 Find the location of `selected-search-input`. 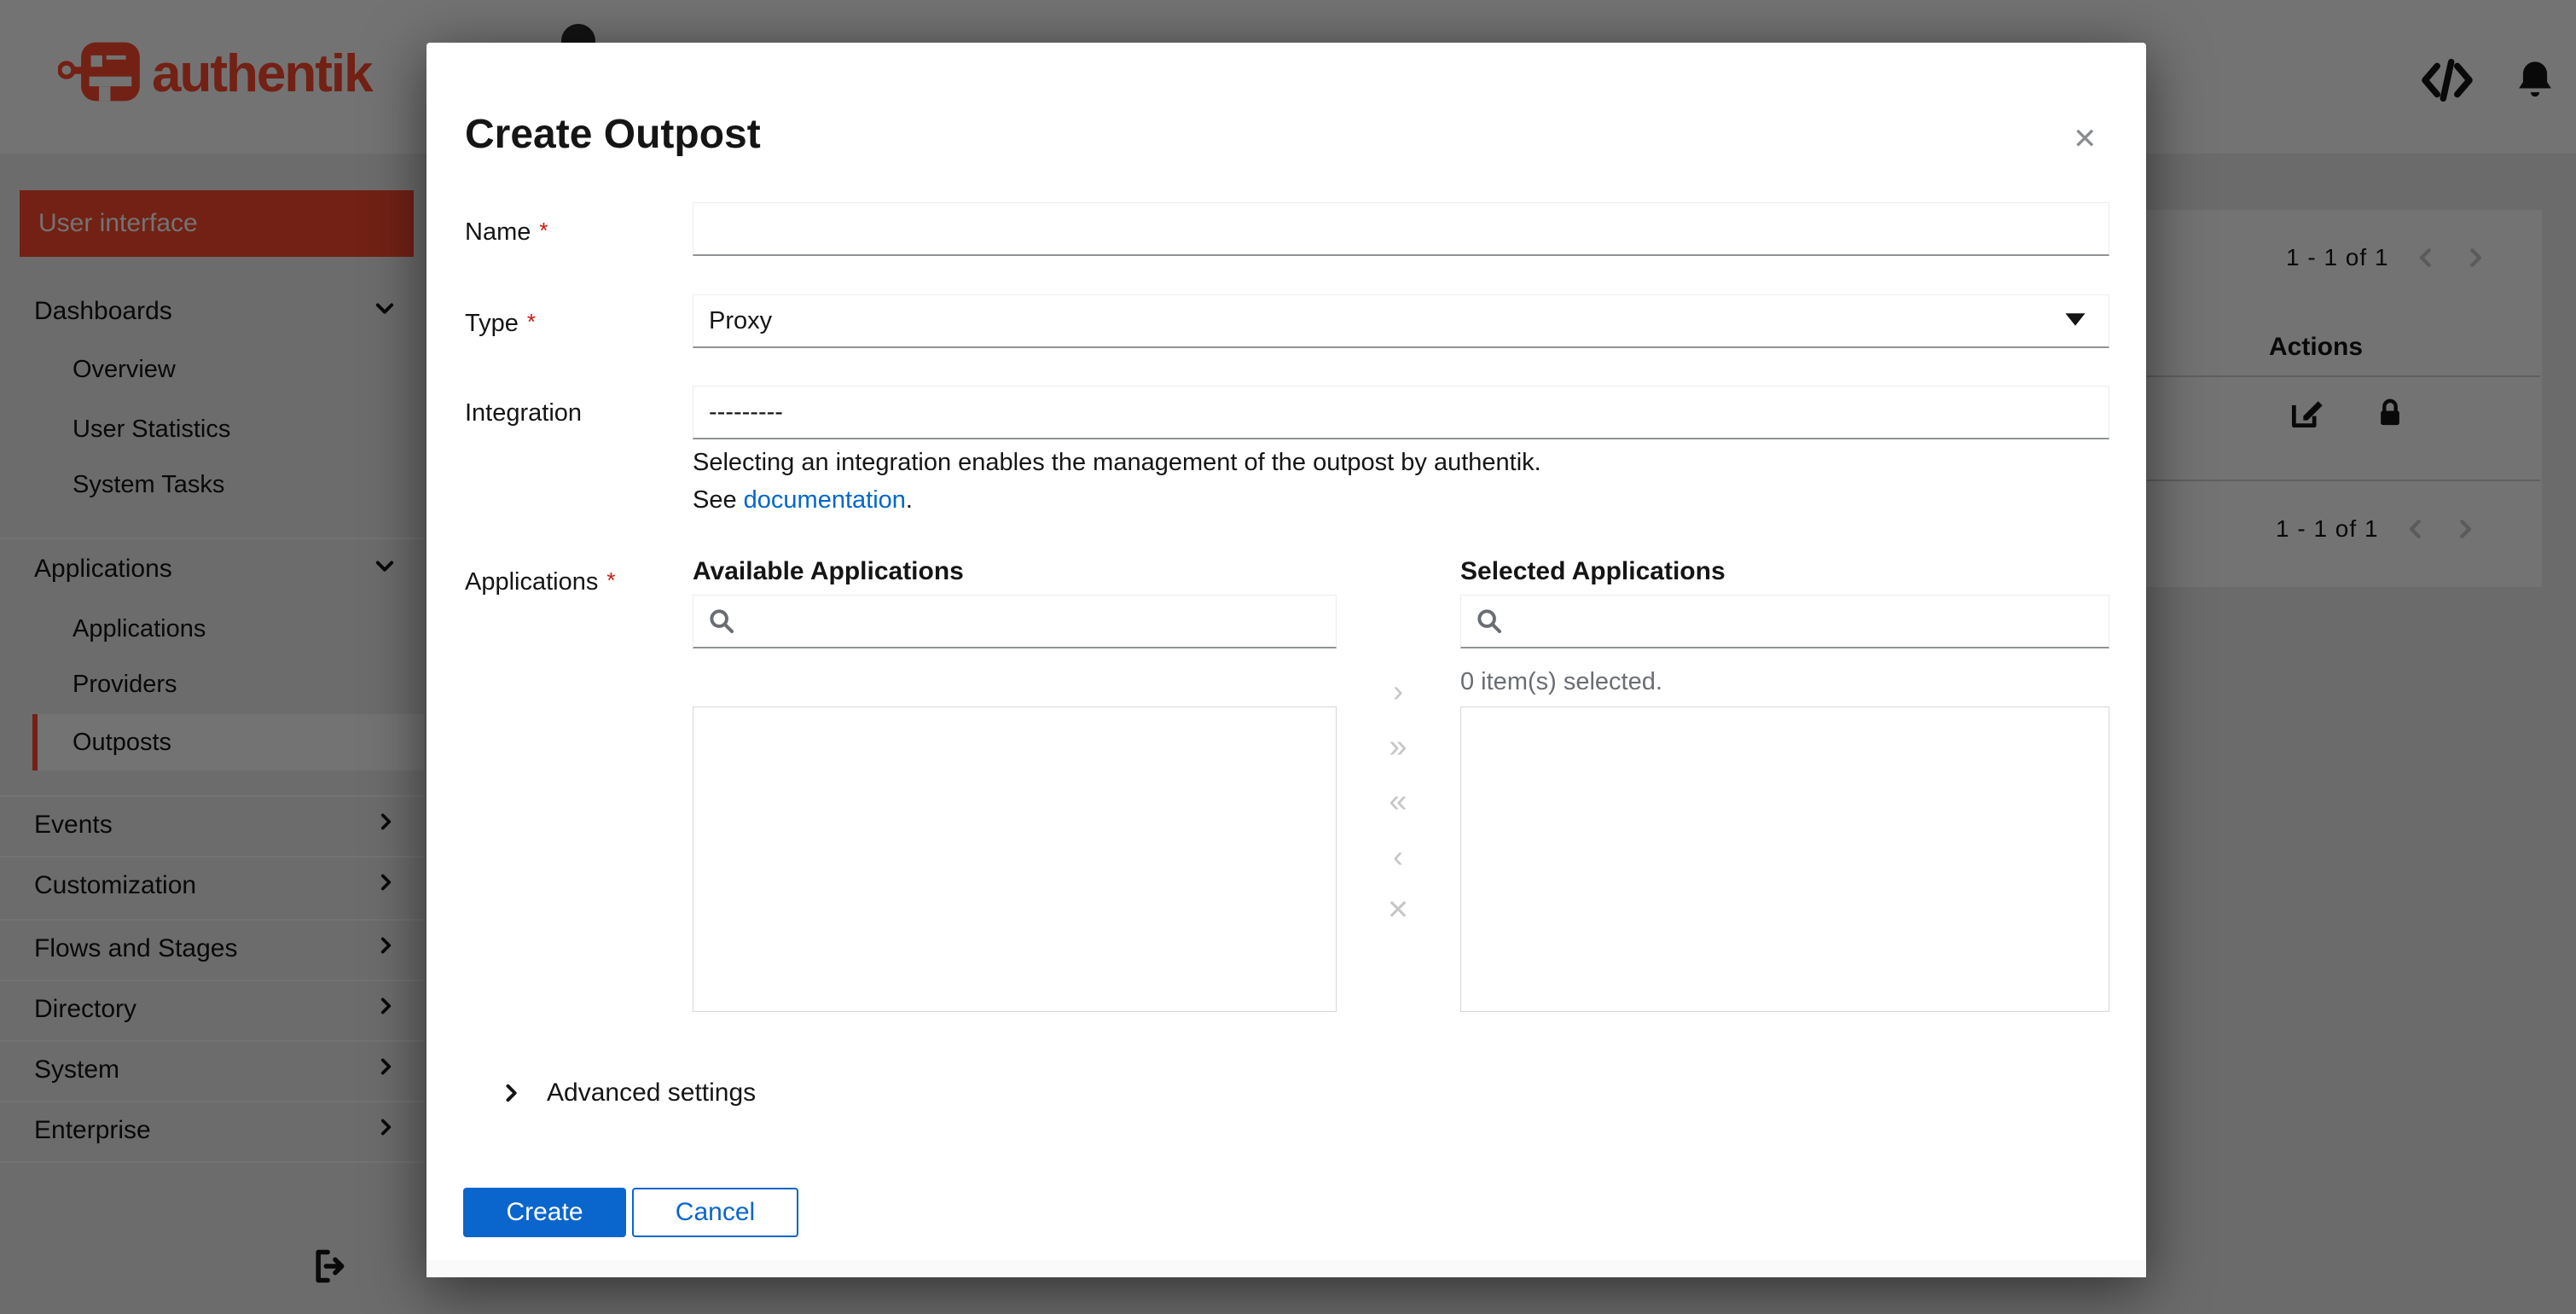

selected-search-input is located at coordinates (1812, 622).